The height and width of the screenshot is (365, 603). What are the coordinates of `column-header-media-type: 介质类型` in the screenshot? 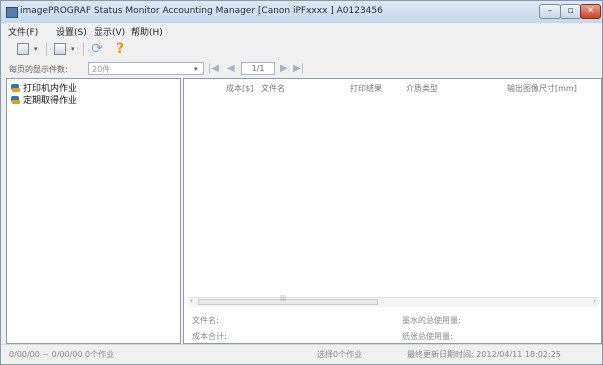 It's located at (422, 88).